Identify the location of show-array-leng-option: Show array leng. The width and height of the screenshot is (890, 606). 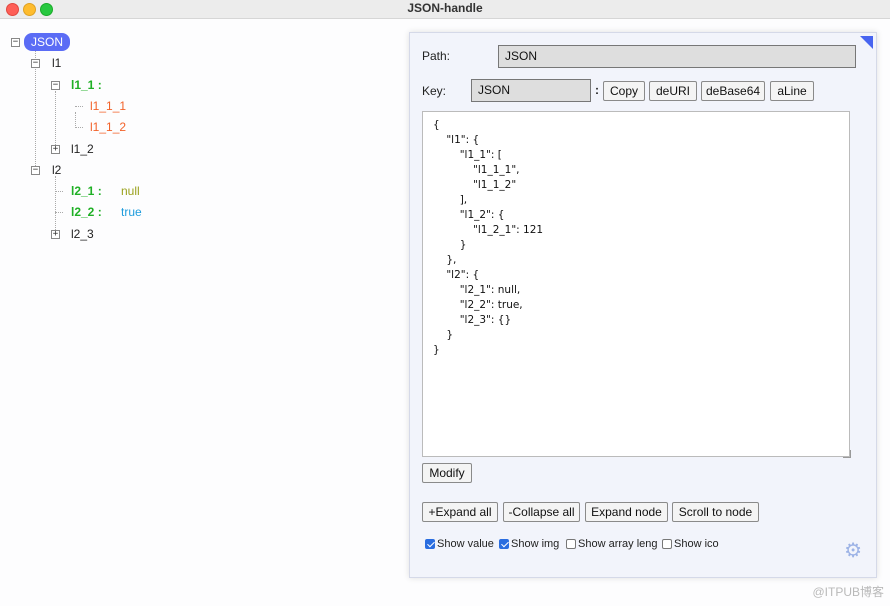
(612, 544).